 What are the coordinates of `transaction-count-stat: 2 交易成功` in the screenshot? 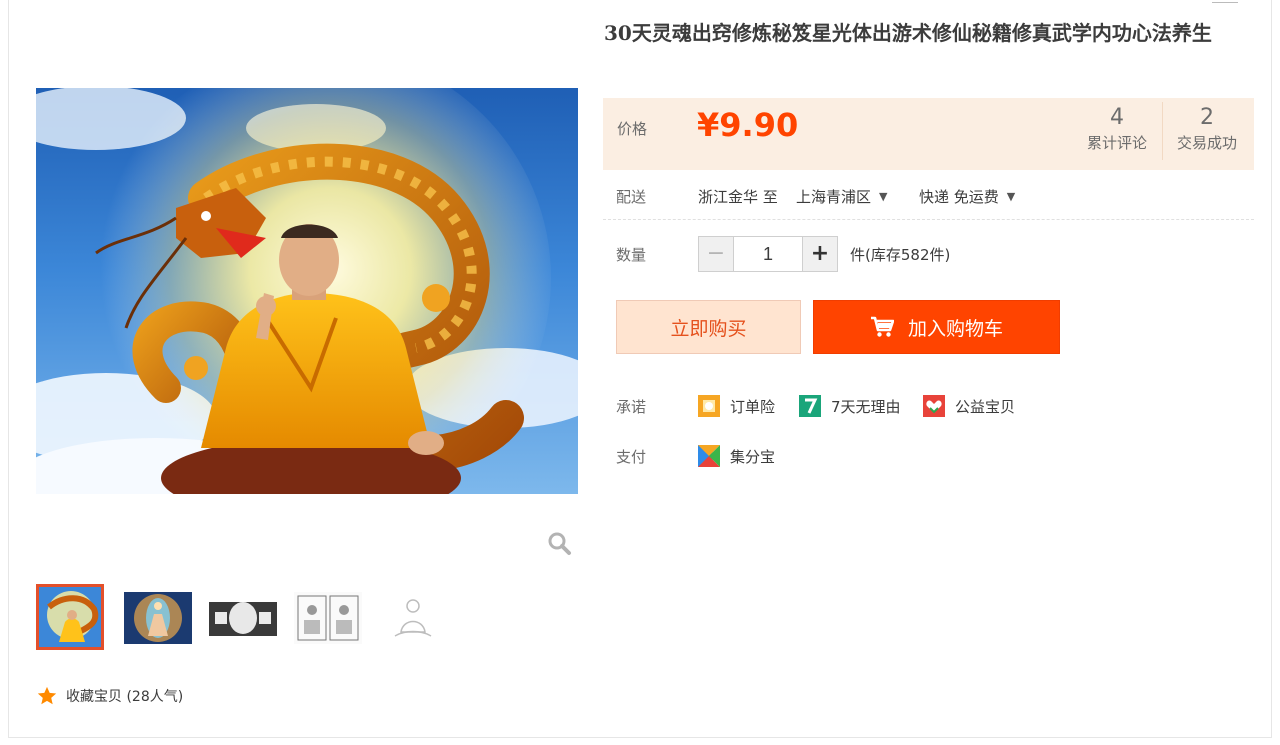 It's located at (1207, 129).